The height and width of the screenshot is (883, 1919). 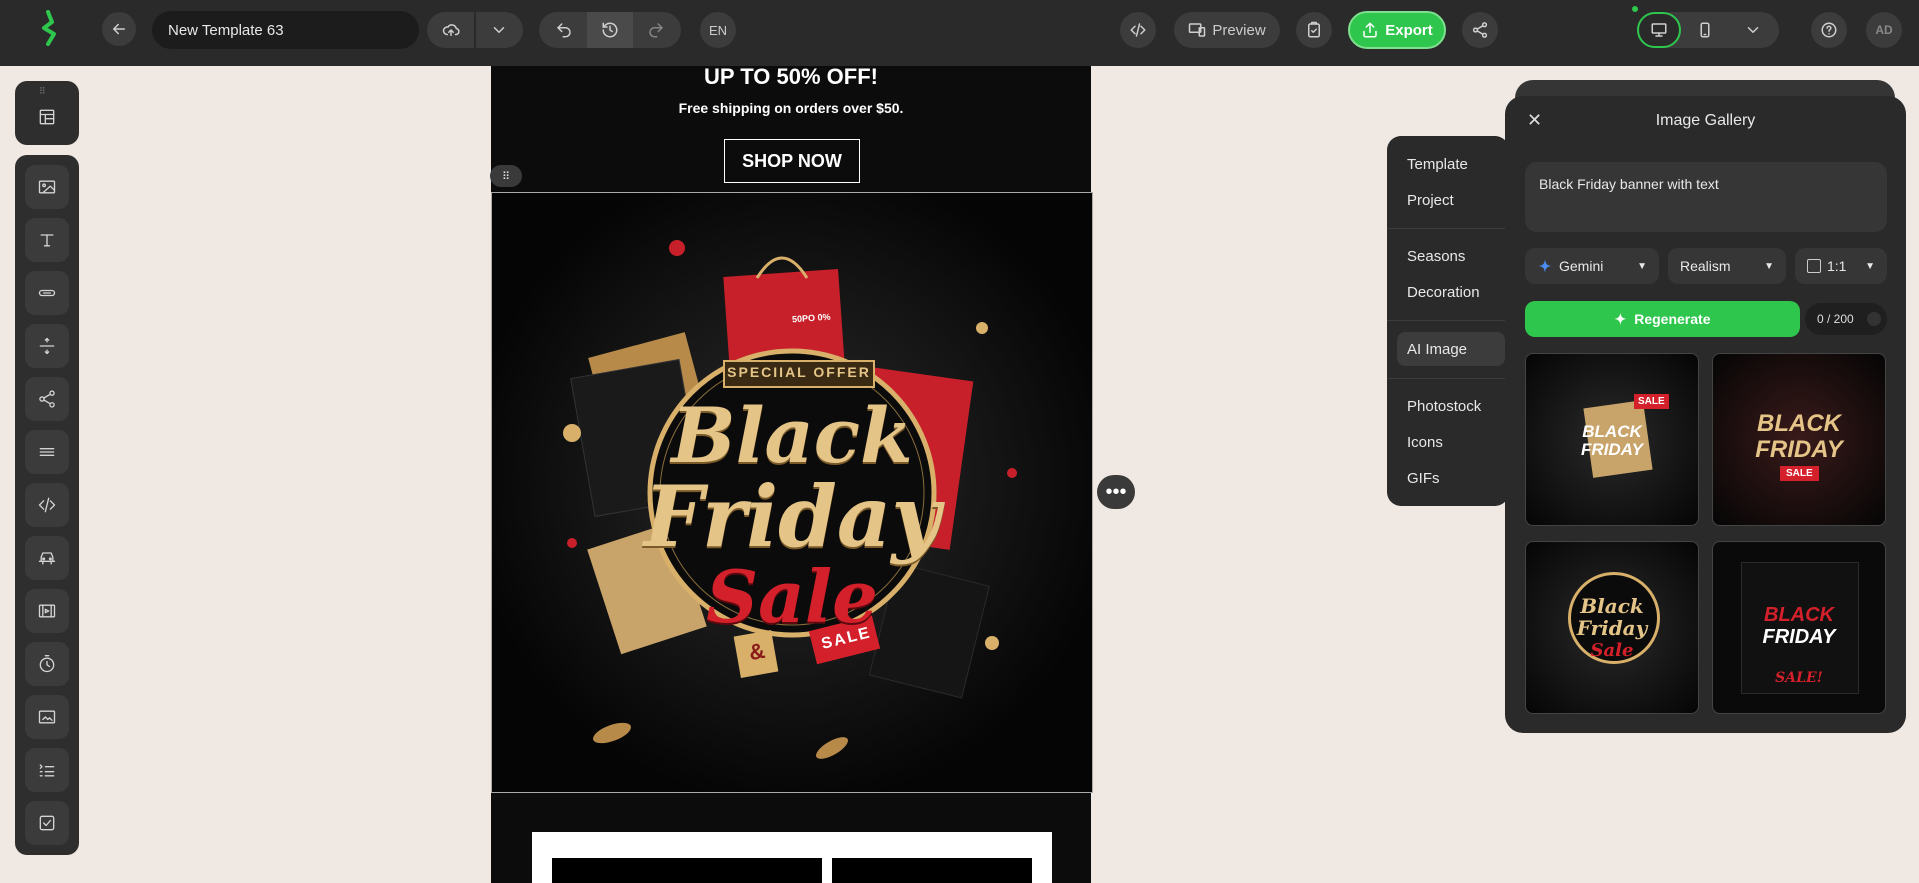 What do you see at coordinates (791, 108) in the screenshot?
I see `promo-subline: Free shipping on orders over $50.` at bounding box center [791, 108].